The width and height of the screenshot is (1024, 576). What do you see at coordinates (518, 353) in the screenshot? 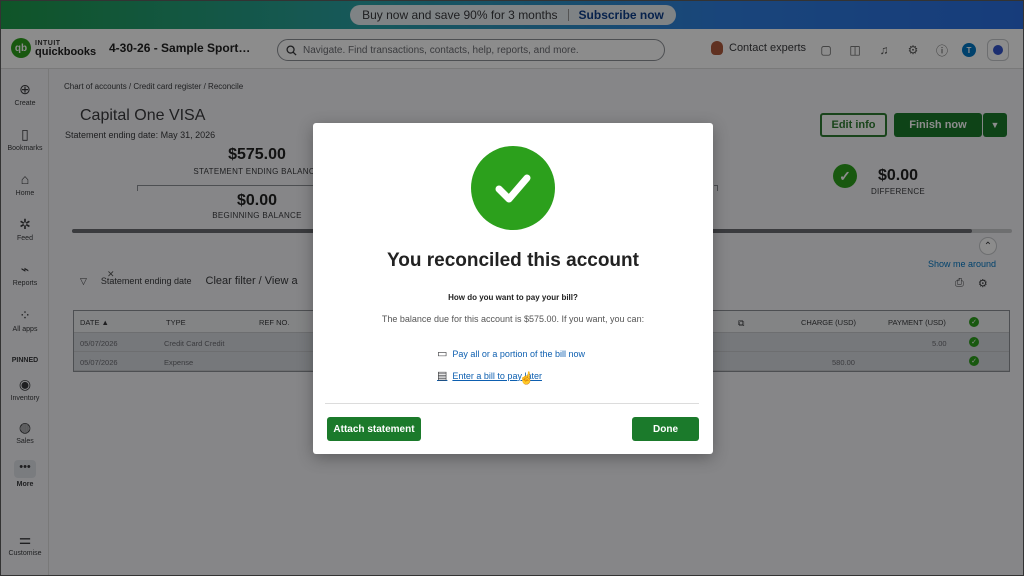
I see `pay-bill-now-label: Pay all or a portion of the bill now` at bounding box center [518, 353].